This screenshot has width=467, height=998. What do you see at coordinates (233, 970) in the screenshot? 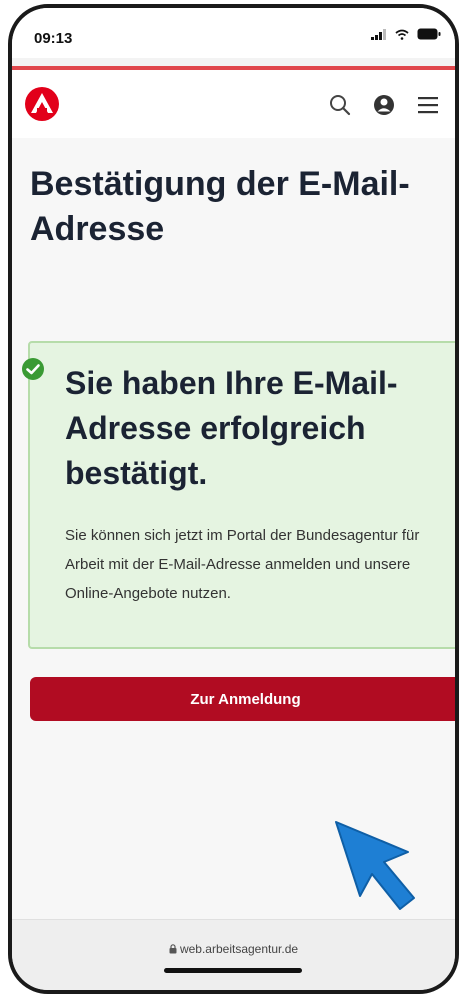
I see `home-indicator` at bounding box center [233, 970].